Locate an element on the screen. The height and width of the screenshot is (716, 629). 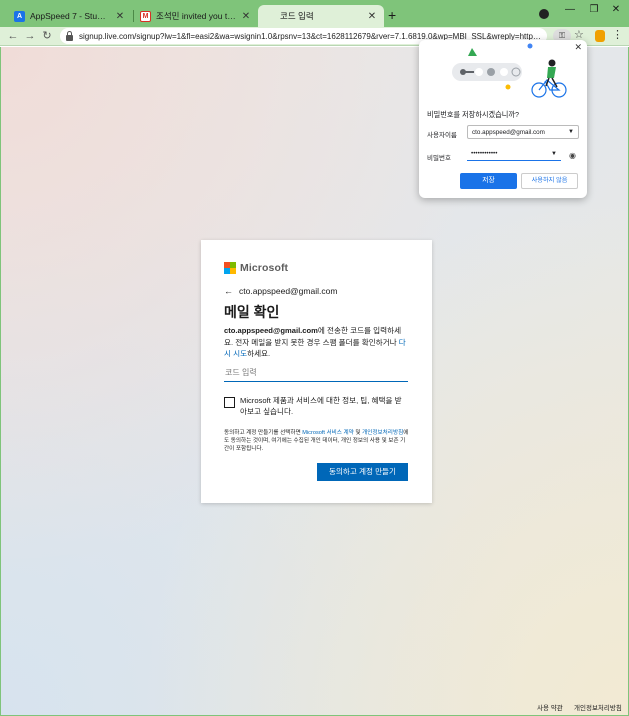
tab-title: 코드 입력 is located at coordinates (297, 16).